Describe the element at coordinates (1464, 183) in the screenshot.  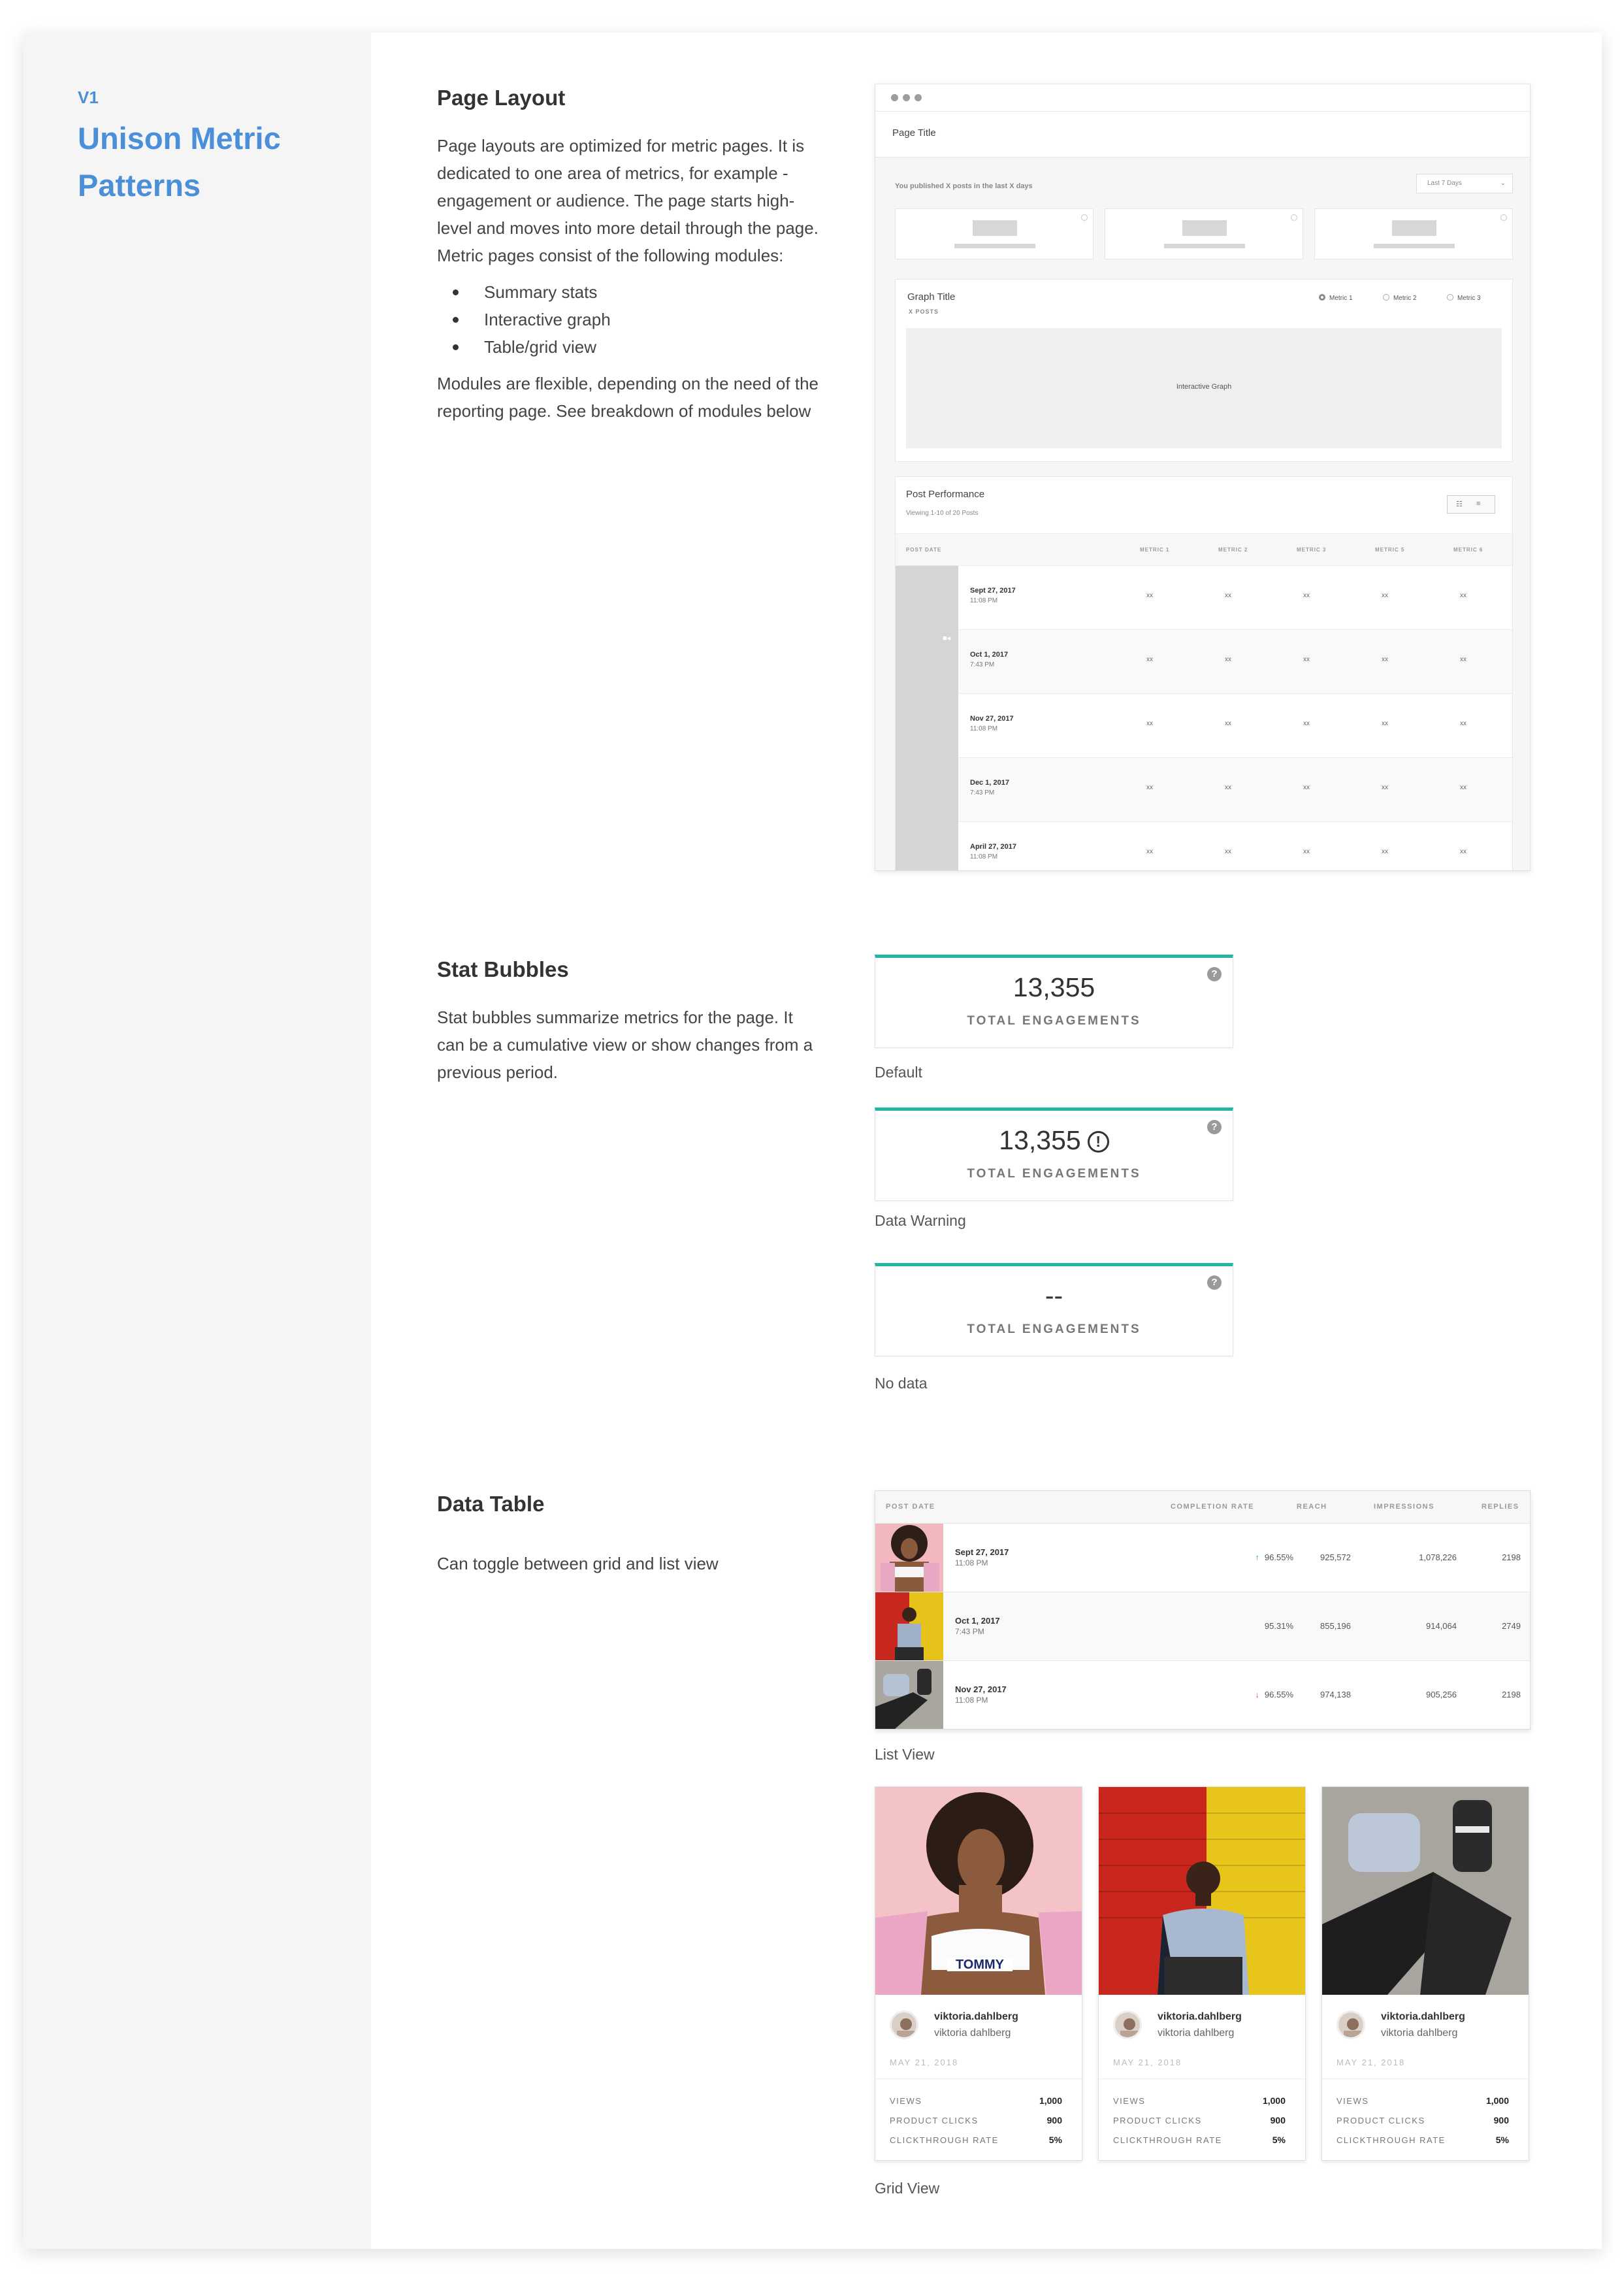
I see `date-range-dropdown: Last 7 Days ⌄` at that location.